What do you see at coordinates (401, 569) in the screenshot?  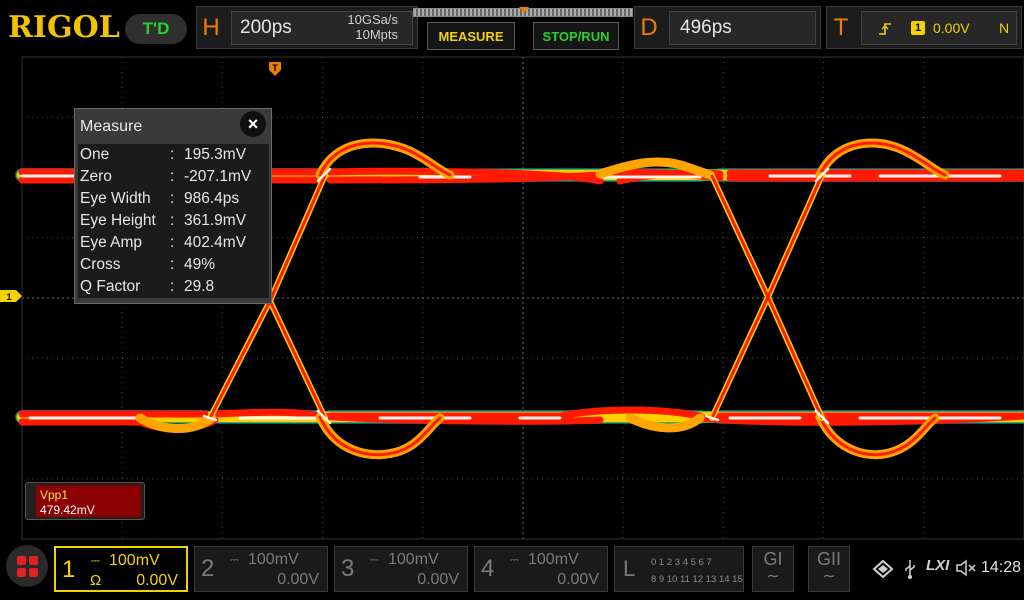 I see `channel-3-button: 3 ⎓ 100mV 0.00V` at bounding box center [401, 569].